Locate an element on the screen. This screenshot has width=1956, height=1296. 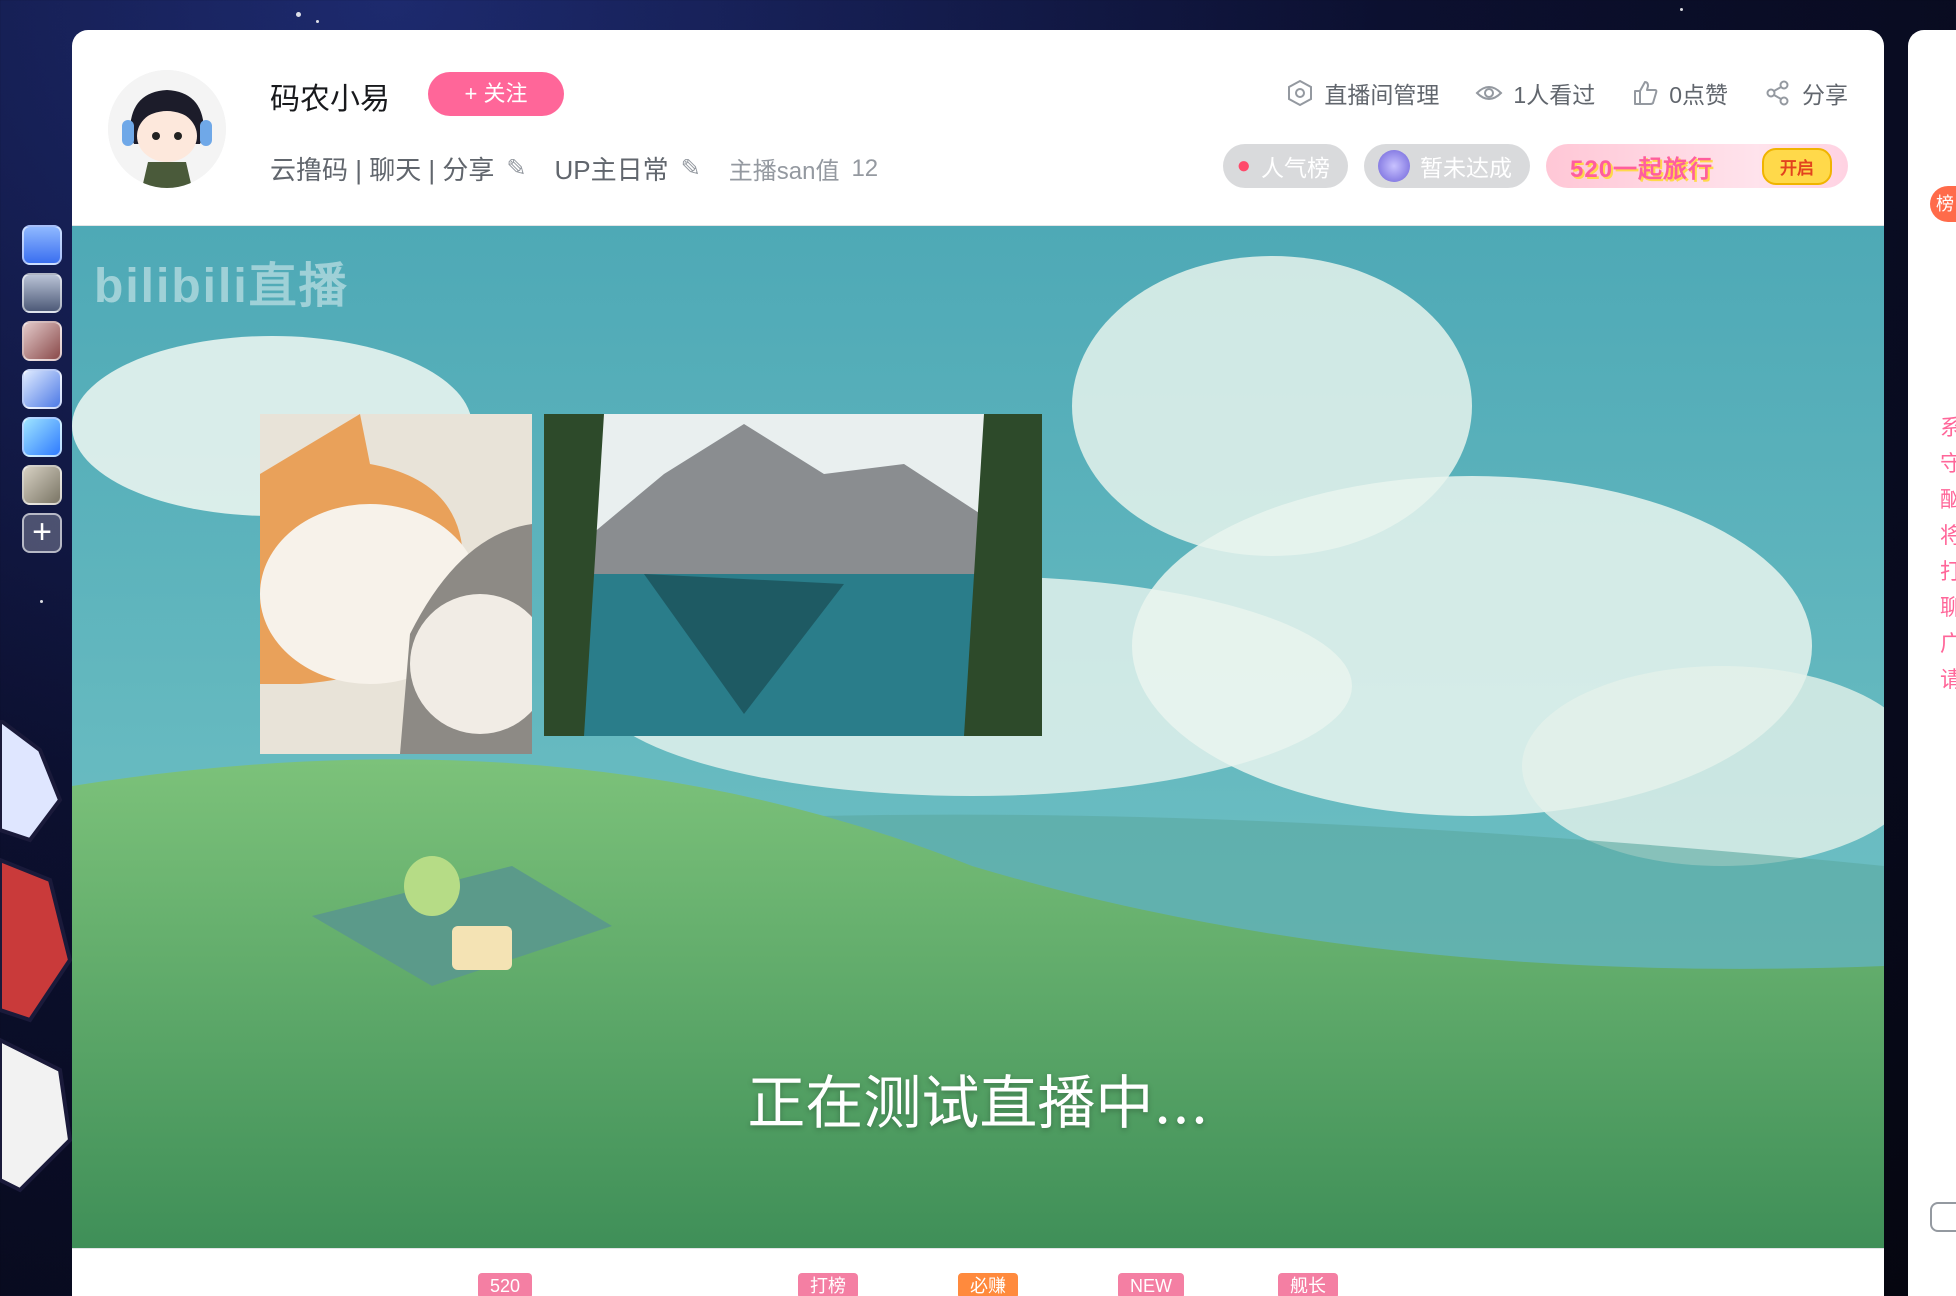
notice-char: 将 is located at coordinates (1948, 535).